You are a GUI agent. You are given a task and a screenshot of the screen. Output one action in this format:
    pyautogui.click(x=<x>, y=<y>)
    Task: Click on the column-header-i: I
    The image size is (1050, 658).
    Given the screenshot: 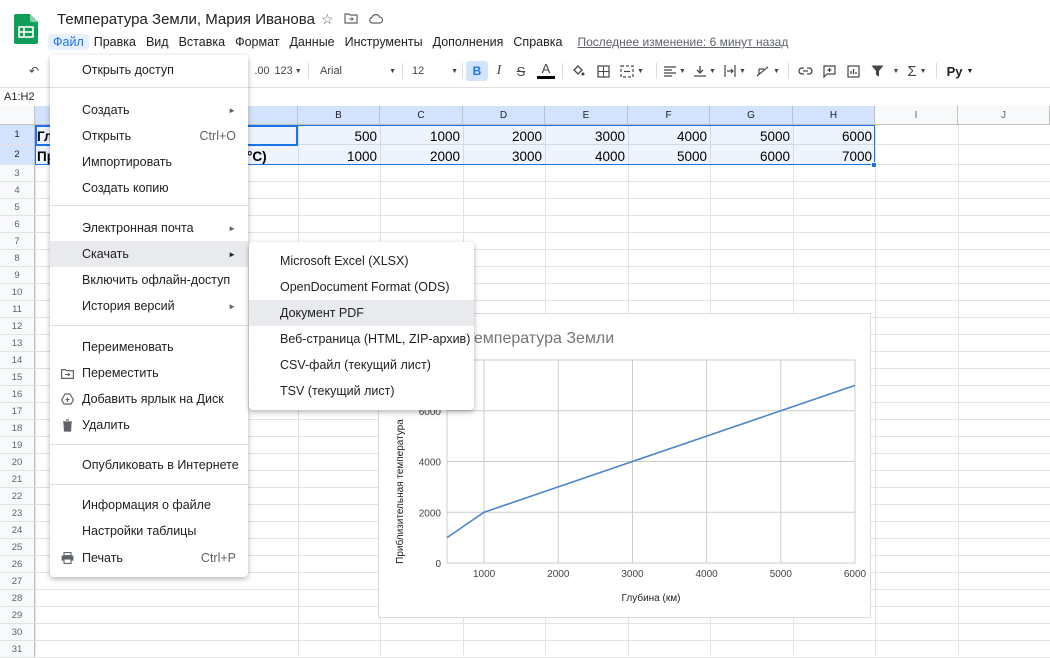 What is the action you would take?
    pyautogui.click(x=916, y=115)
    